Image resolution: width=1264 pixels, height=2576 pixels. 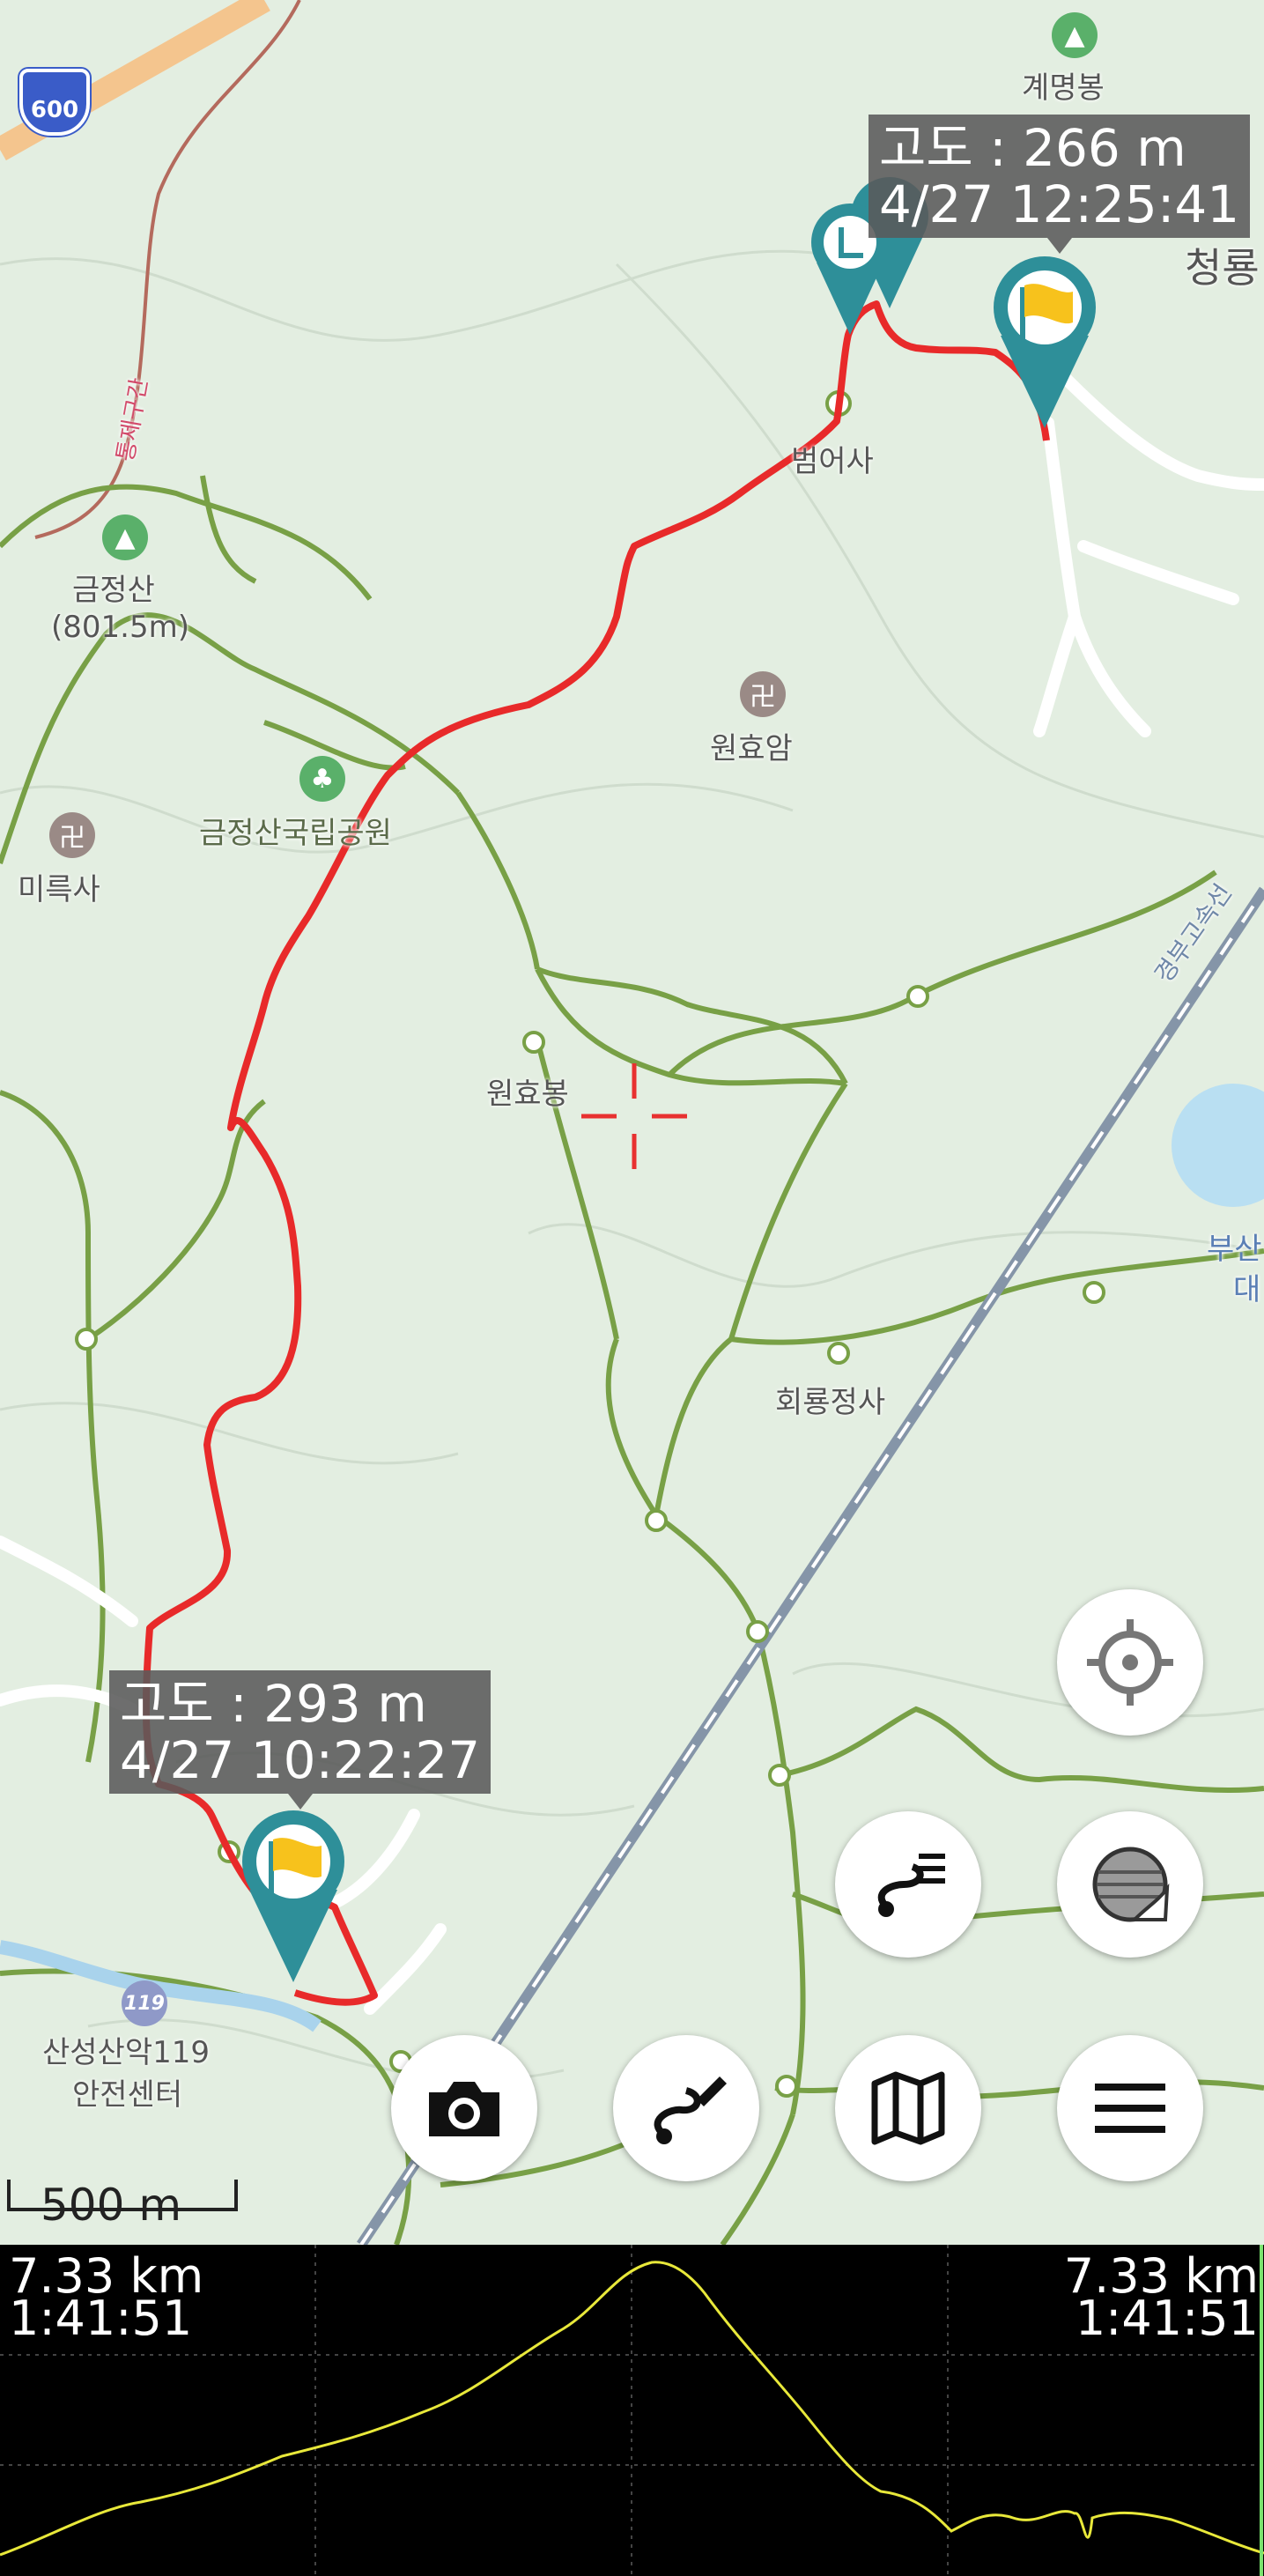 I want to click on label-rescue-2: 안전센터, so click(x=127, y=2095).